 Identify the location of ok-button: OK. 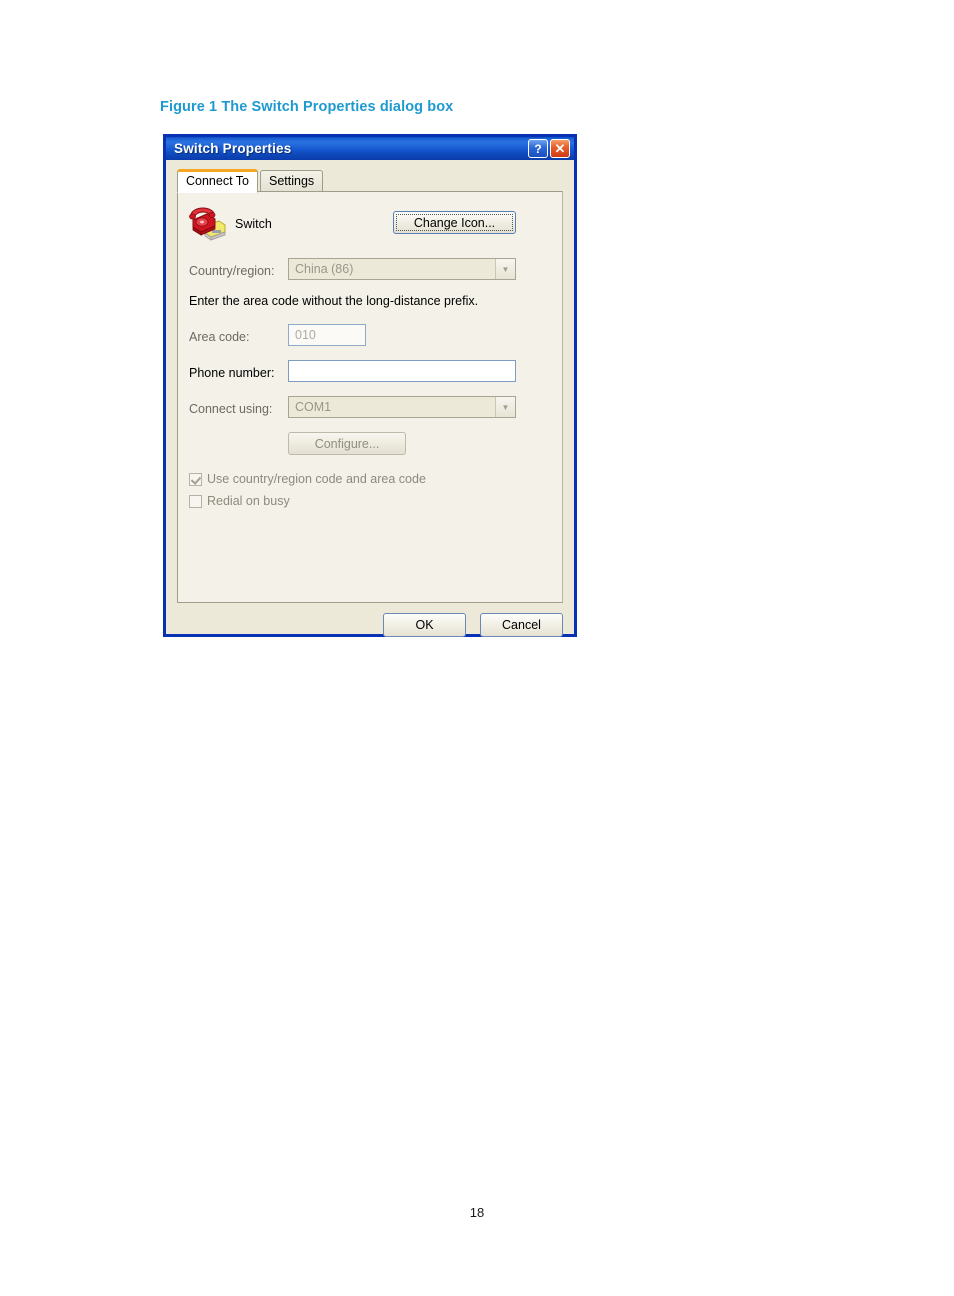
(424, 625).